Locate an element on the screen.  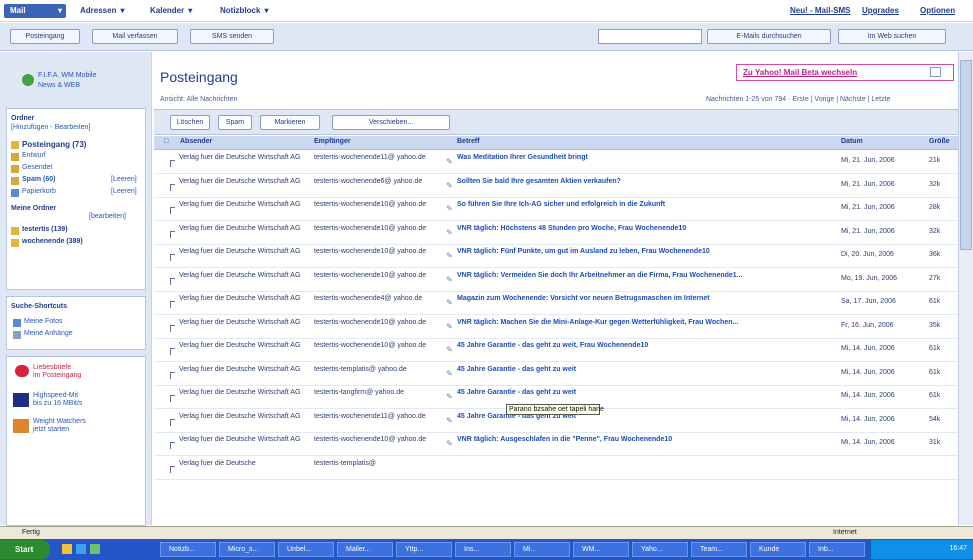
start-button: Start is located at coordinates (25, 549).